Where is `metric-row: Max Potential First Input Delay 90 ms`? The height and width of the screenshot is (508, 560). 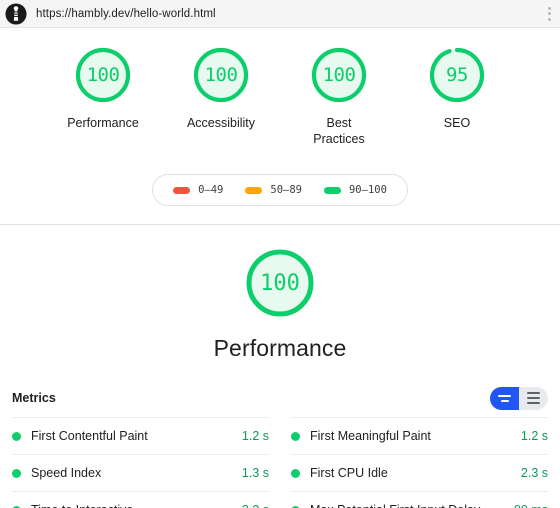
metric-row: Max Potential First Input Delay 90 ms is located at coordinates (419, 499).